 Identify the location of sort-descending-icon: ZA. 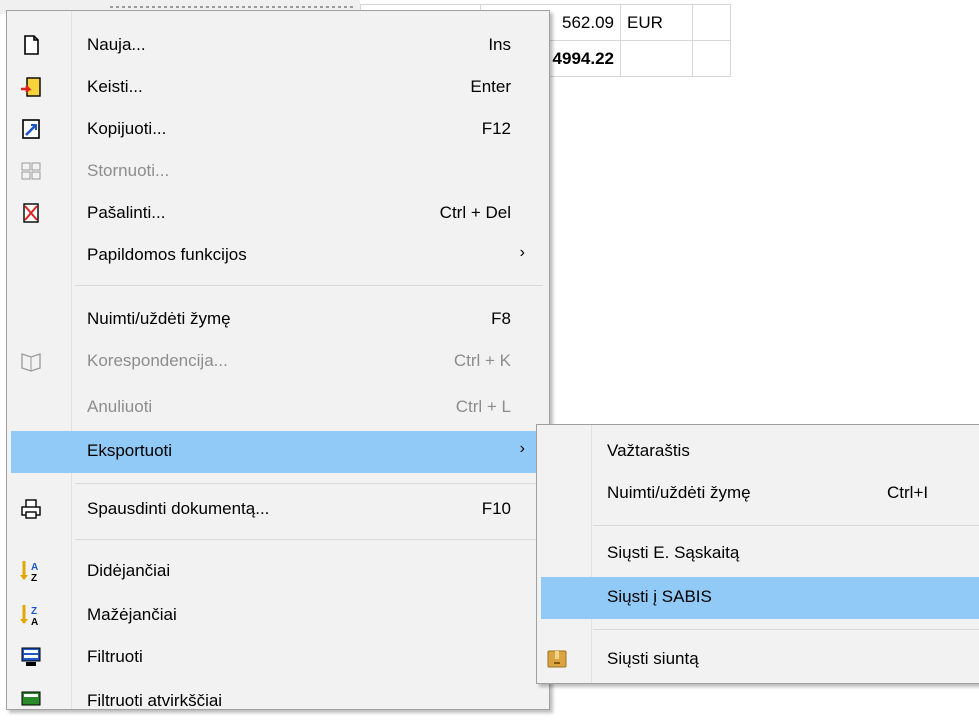
(31, 615).